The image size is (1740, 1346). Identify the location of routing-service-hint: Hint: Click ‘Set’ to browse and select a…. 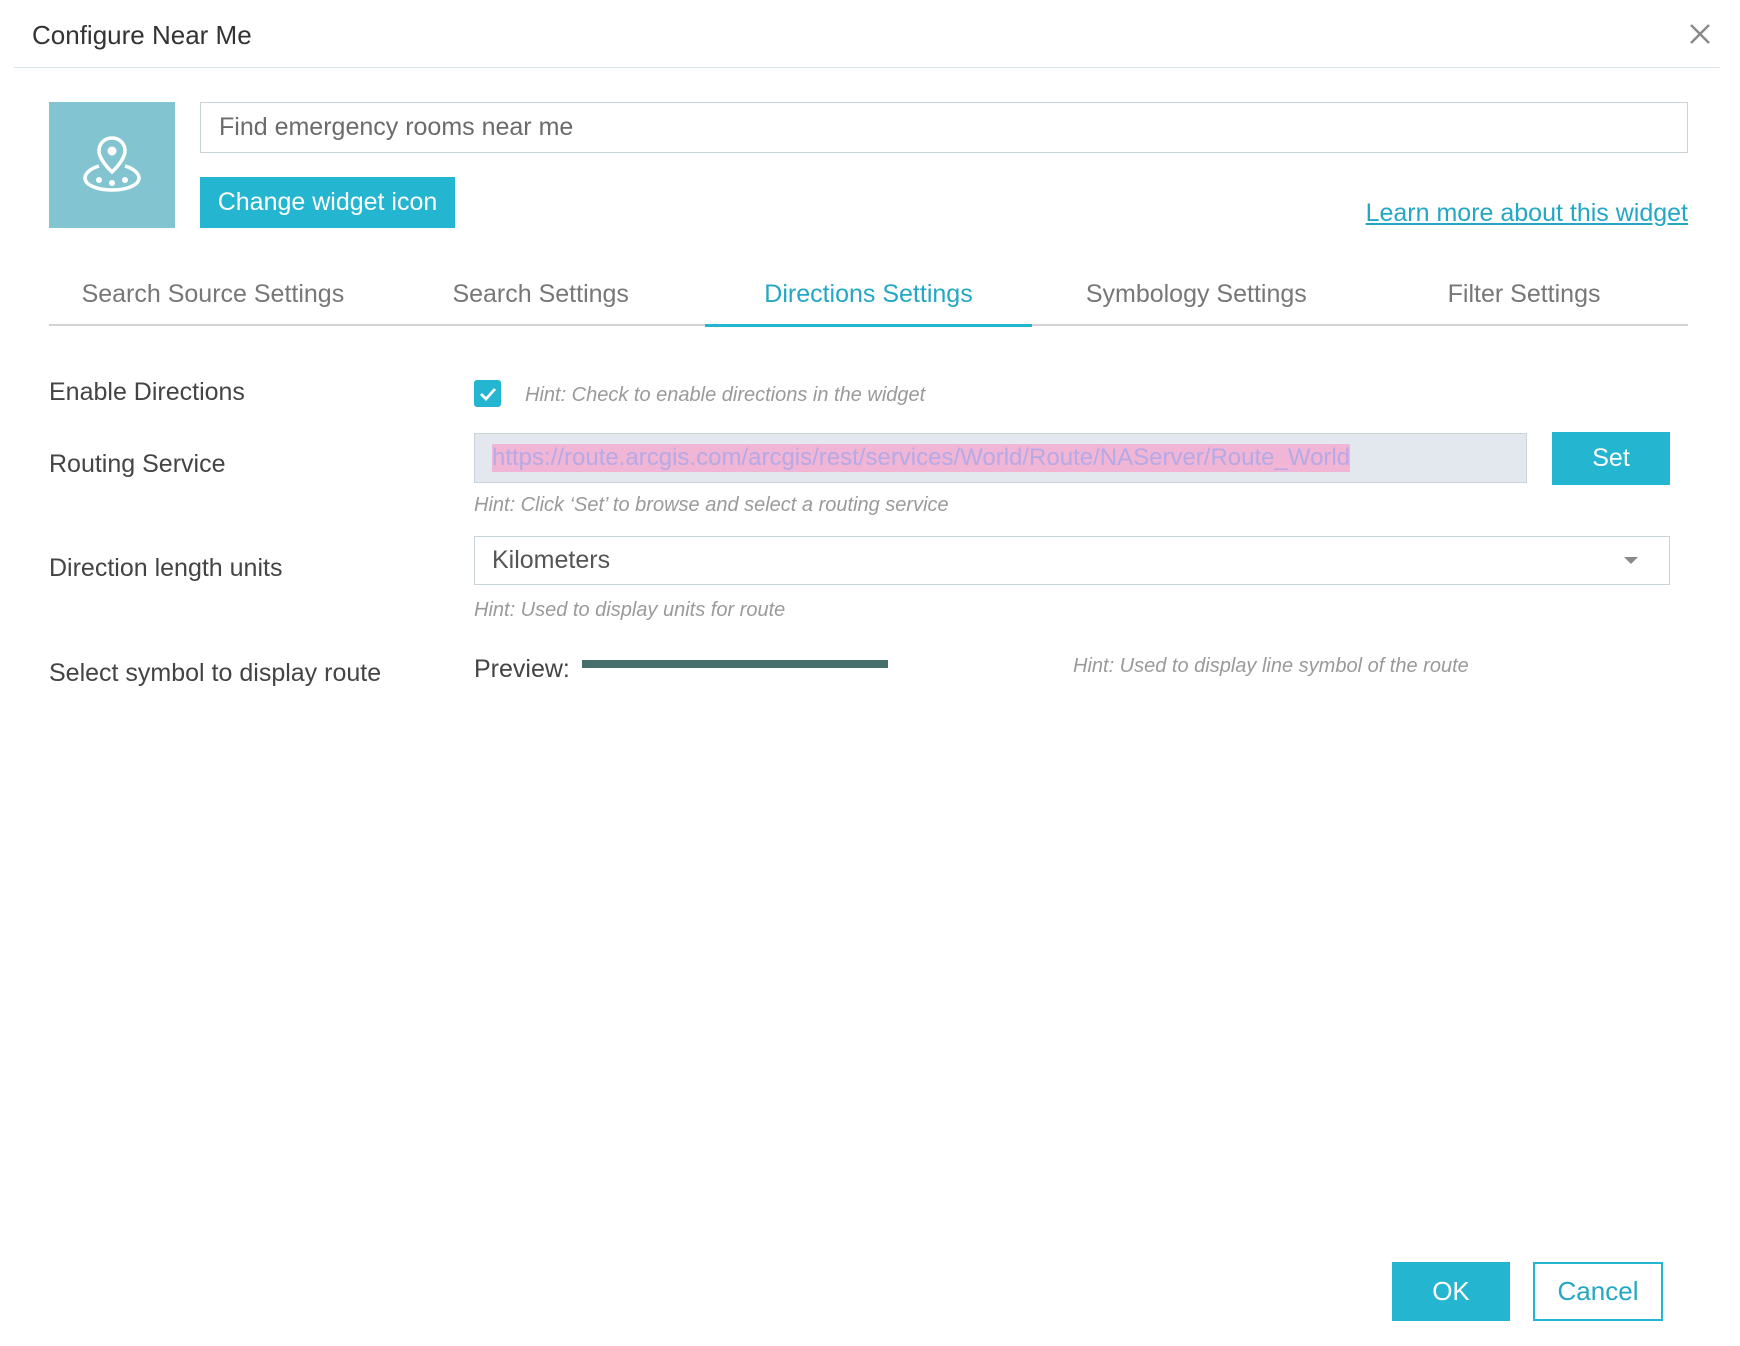
(711, 505).